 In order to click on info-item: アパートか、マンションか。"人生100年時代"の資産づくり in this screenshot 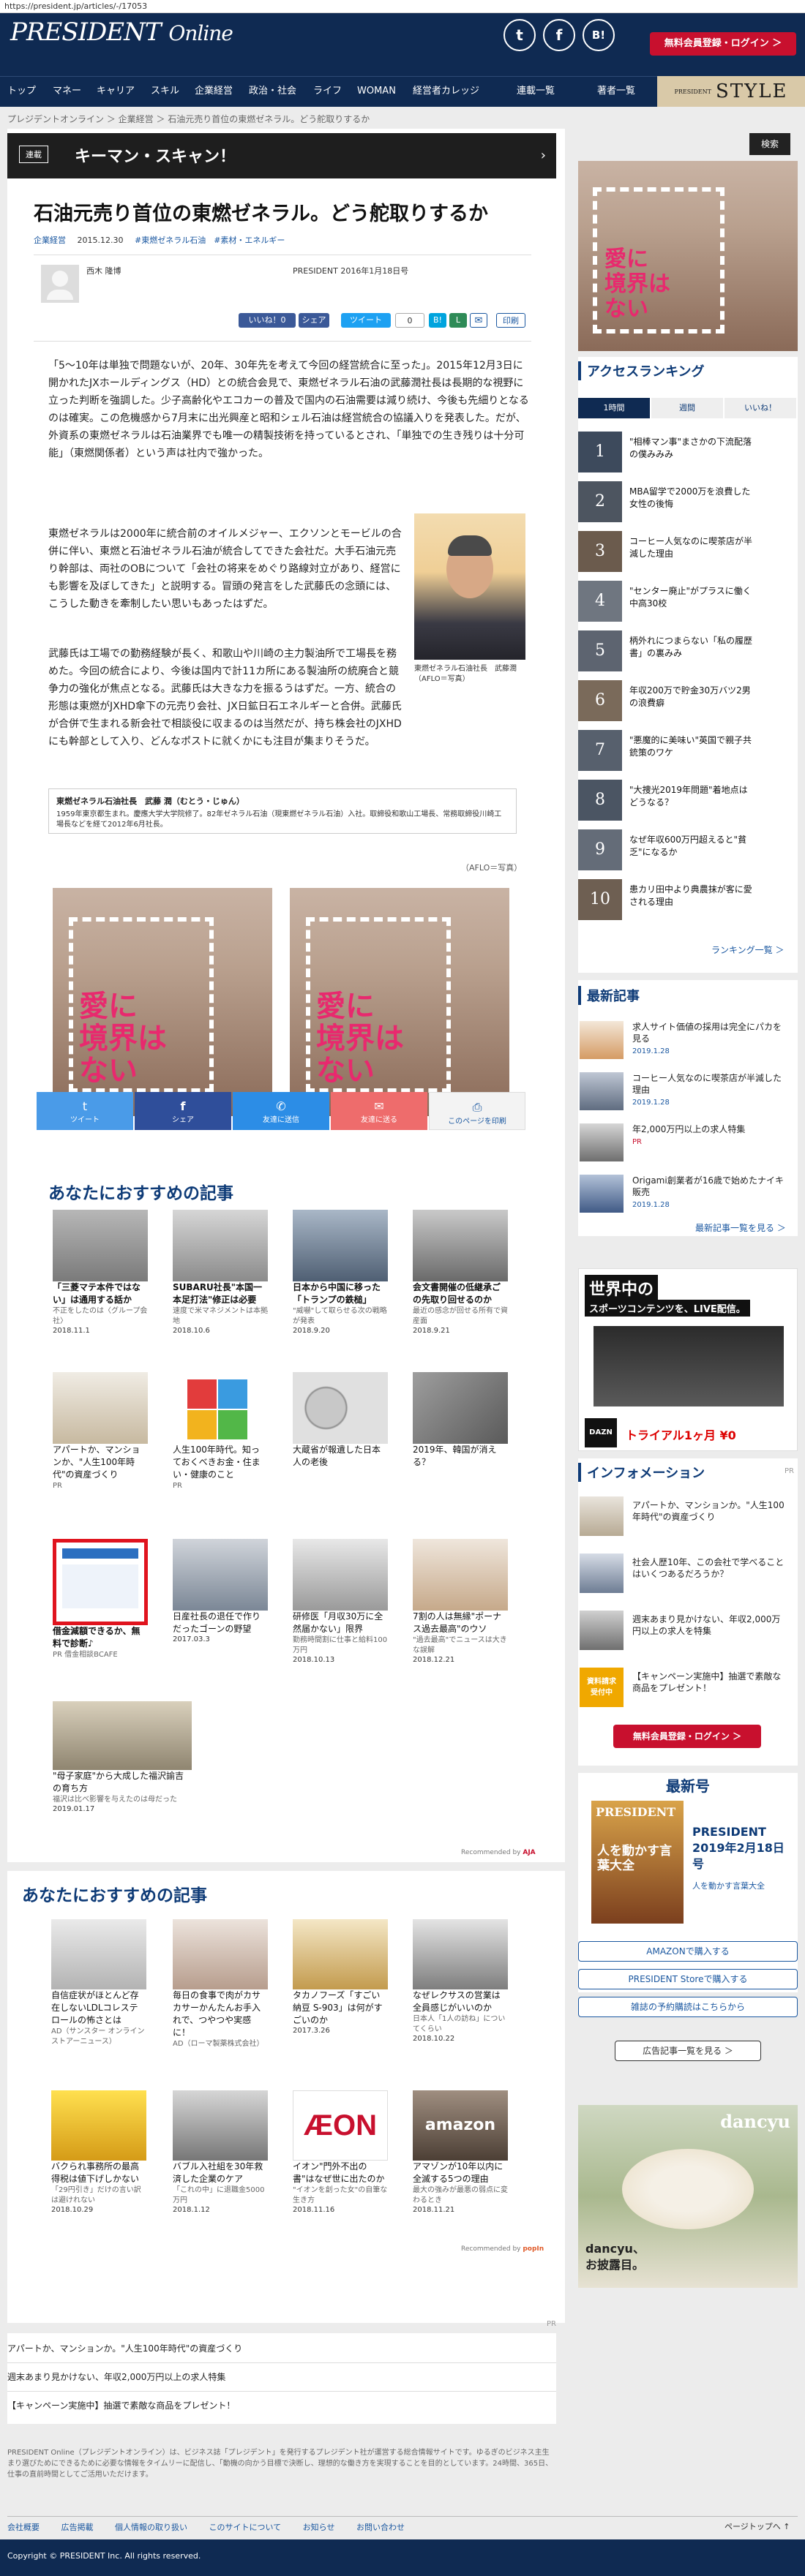, I will do `click(686, 1518)`.